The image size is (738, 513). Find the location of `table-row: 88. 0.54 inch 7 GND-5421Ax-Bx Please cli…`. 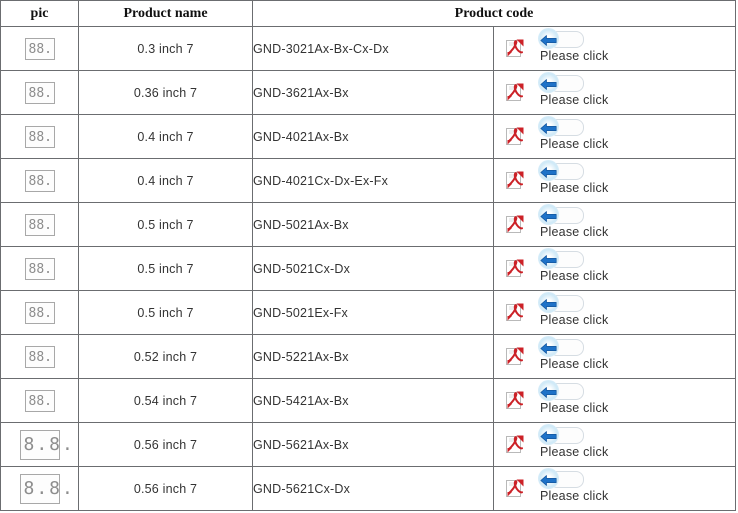

table-row: 88. 0.54 inch 7 GND-5421Ax-Bx Please cli… is located at coordinates (368, 400).